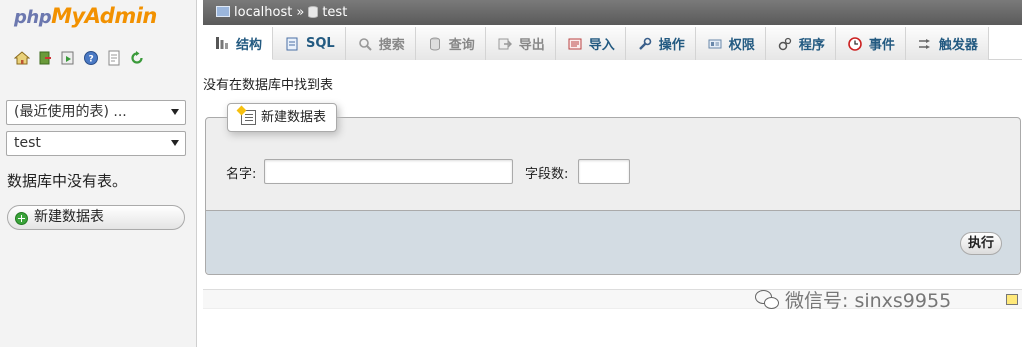 This screenshot has height=347, width=1022. What do you see at coordinates (67, 181) in the screenshot?
I see `no-tables-message: 数据库中没有表。` at bounding box center [67, 181].